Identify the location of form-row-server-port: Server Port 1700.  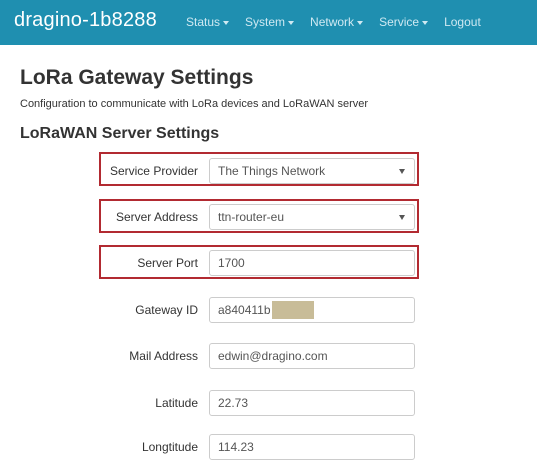
(268, 263).